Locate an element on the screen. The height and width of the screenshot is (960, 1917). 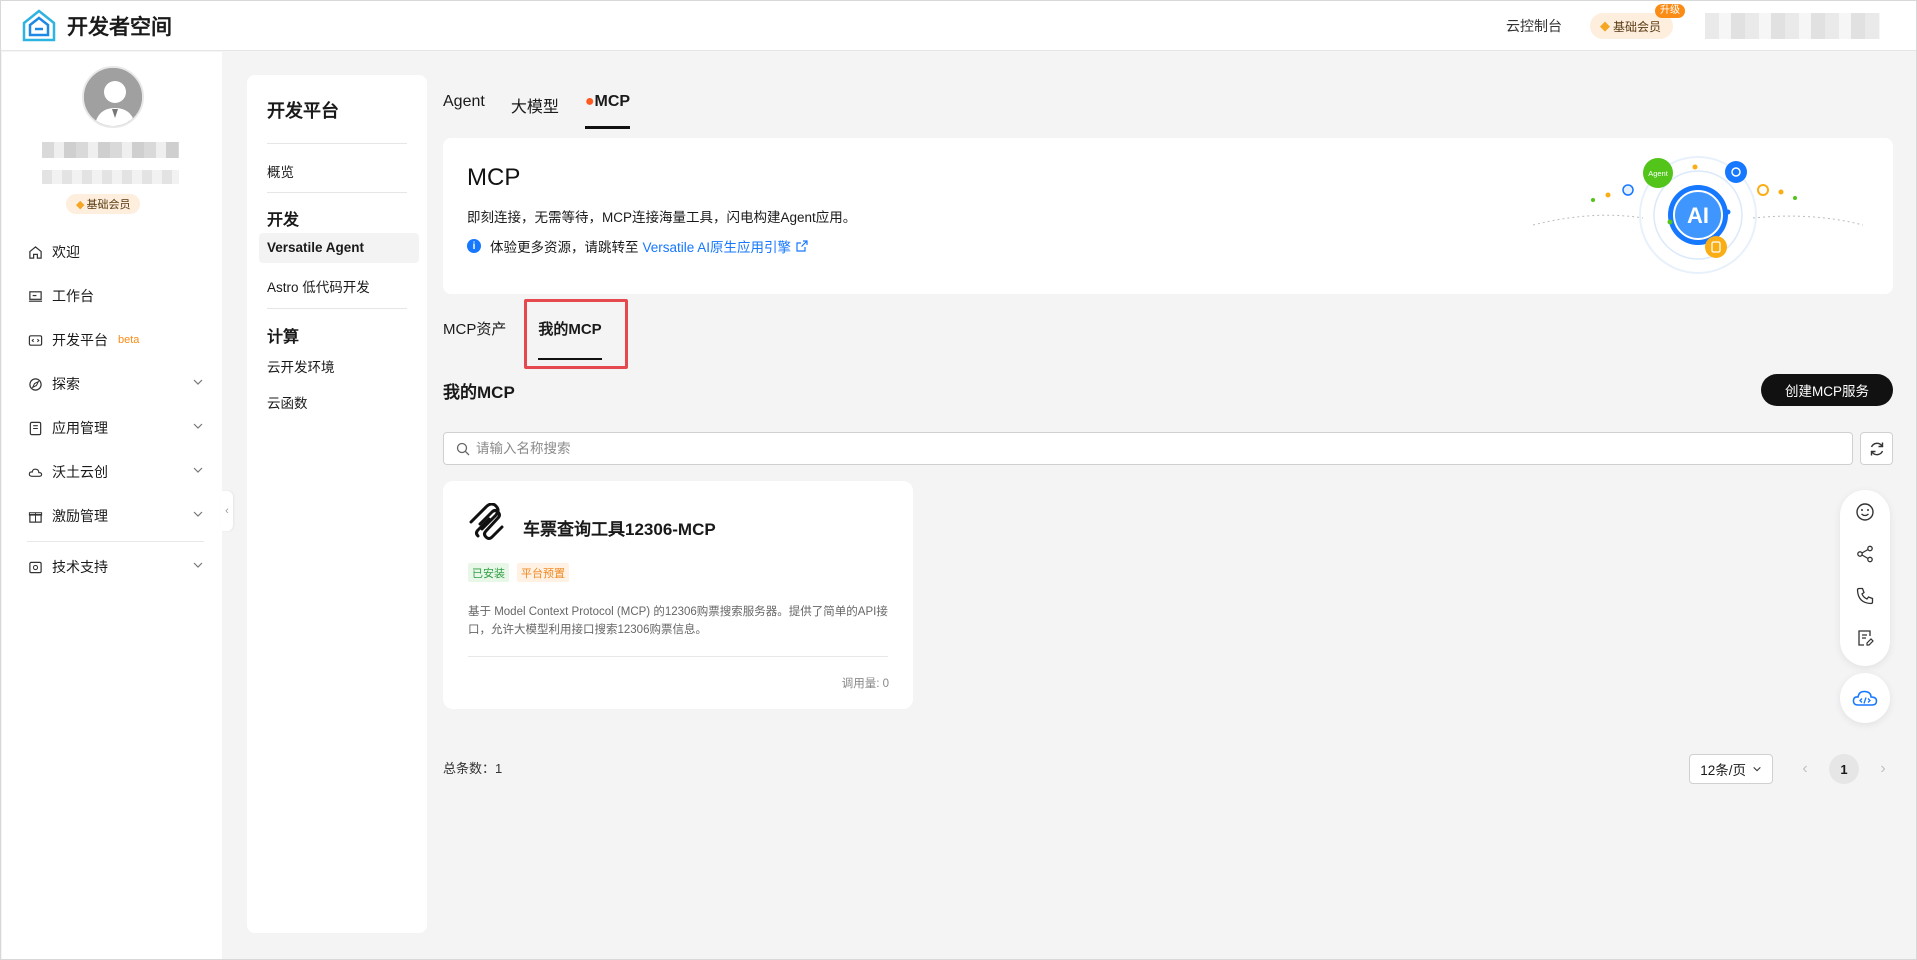
sidebar-item-workbench: 工作台 is located at coordinates (112, 296).